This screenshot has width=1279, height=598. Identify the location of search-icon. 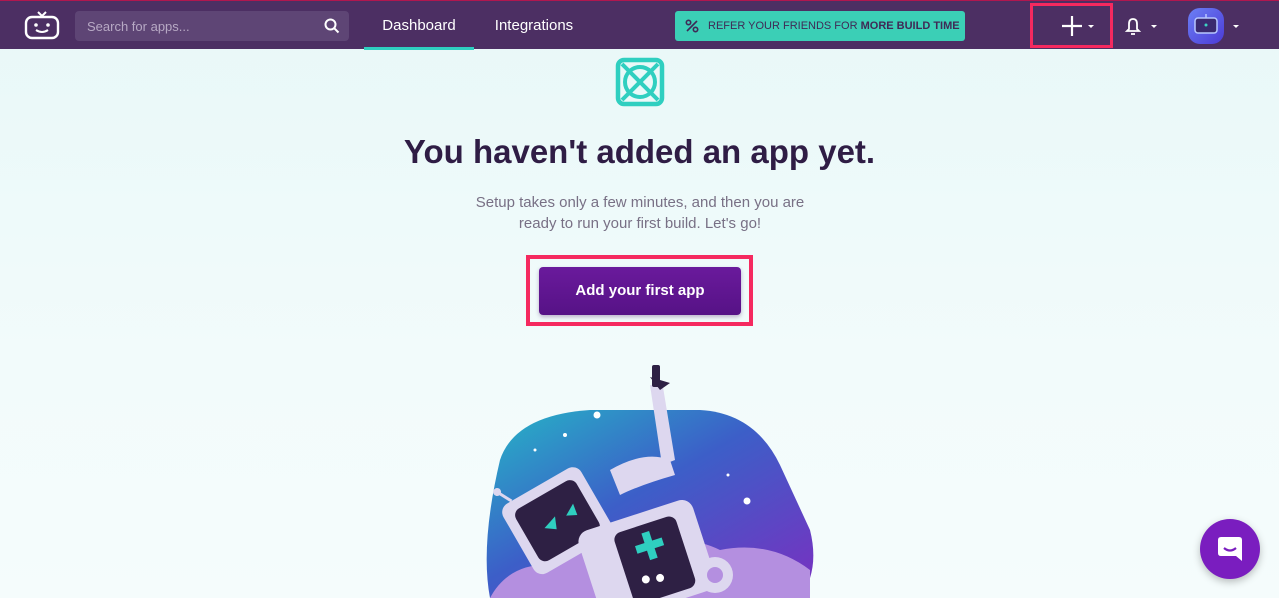
(332, 26).